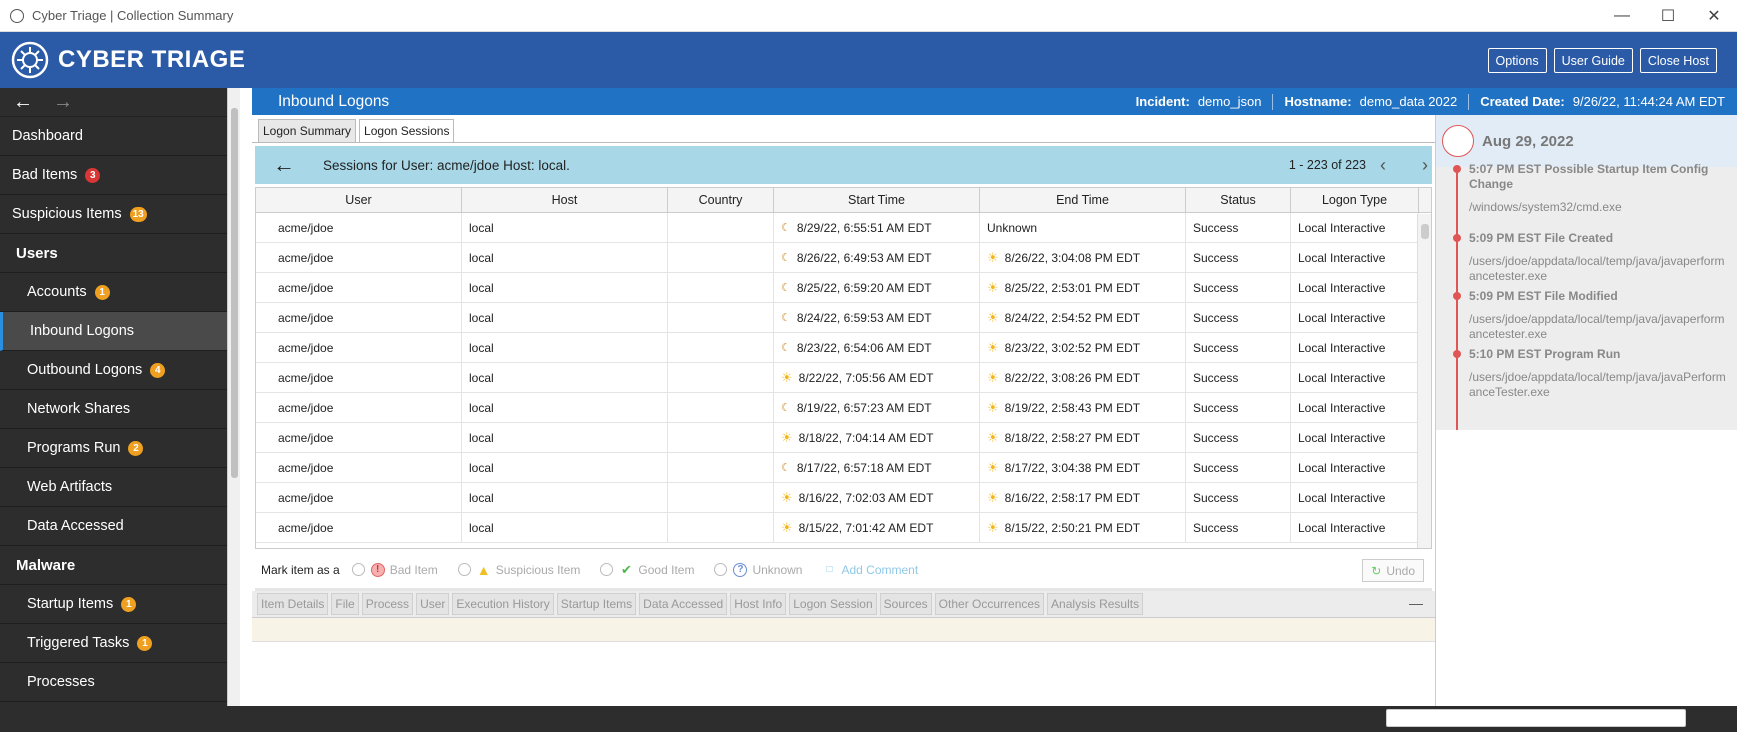  I want to click on undo-button: ↻ Undo, so click(1393, 570).